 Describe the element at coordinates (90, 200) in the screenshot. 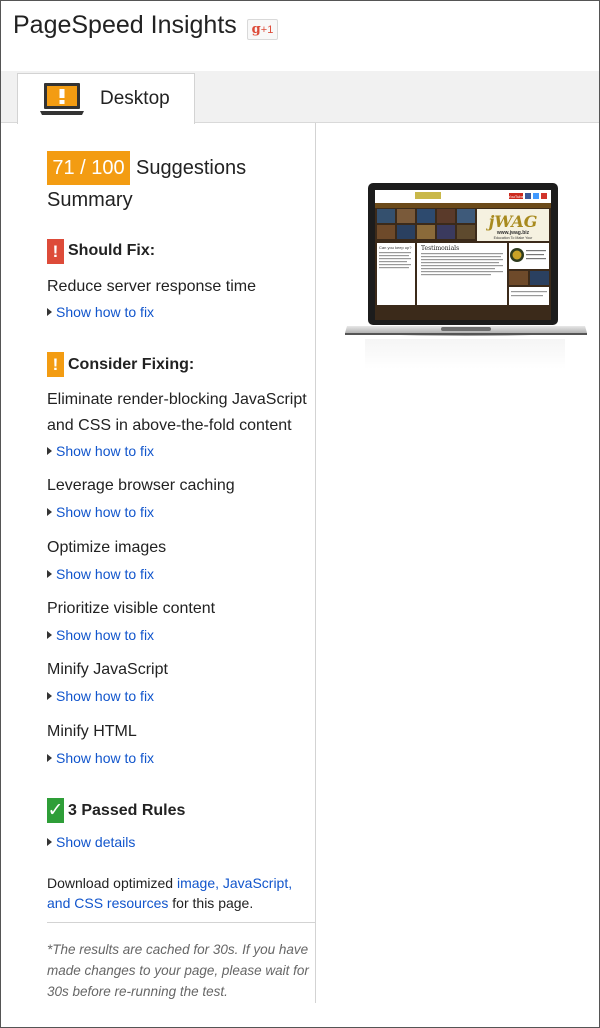

I see `summary-heading: Summary` at that location.